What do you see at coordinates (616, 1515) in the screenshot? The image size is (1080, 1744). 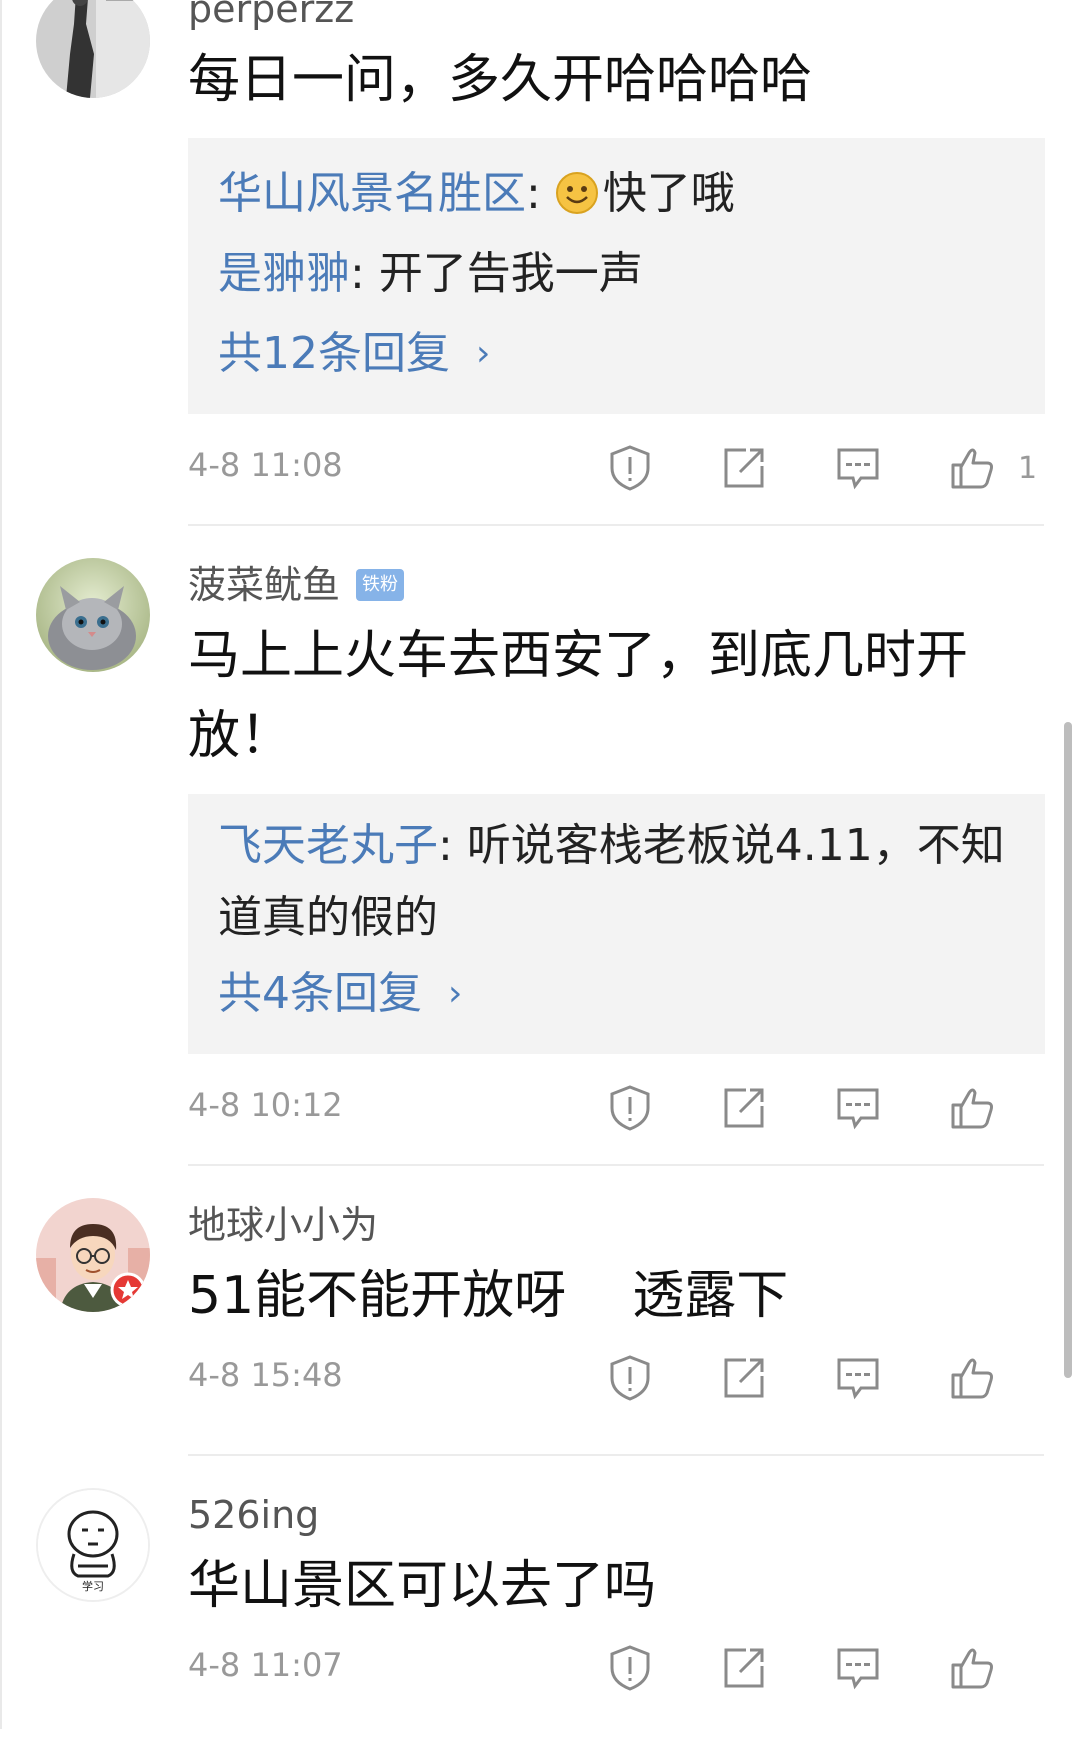 I see `comment-username: 526ing` at bounding box center [616, 1515].